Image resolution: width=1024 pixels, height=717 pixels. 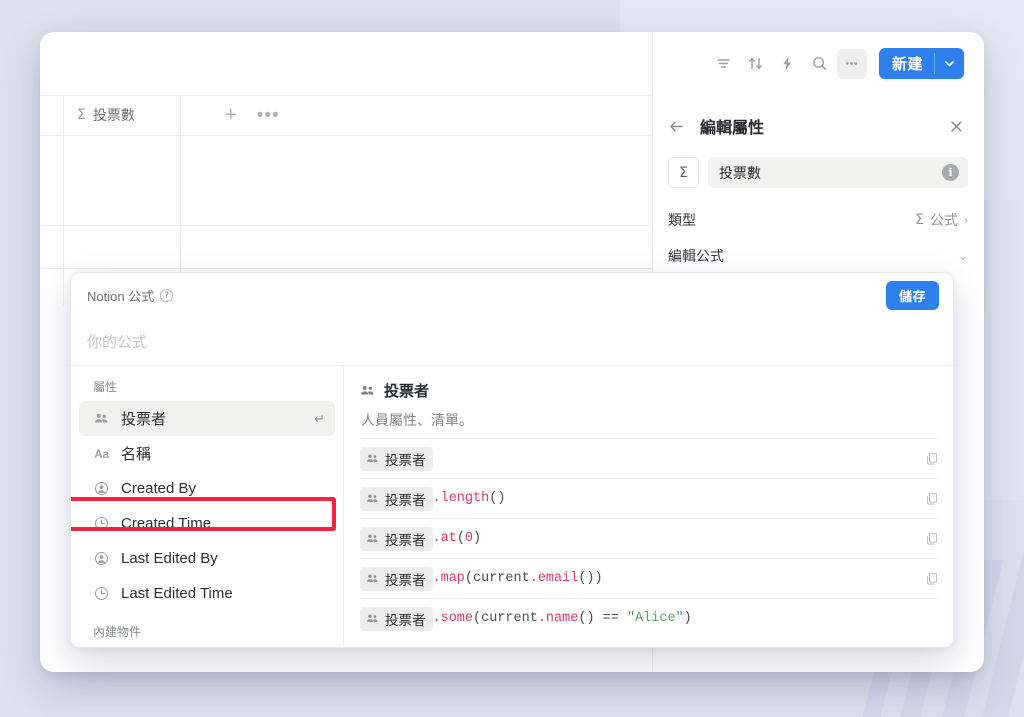 I want to click on property-type-row: 類型 Σ 公式 ›, so click(x=818, y=220).